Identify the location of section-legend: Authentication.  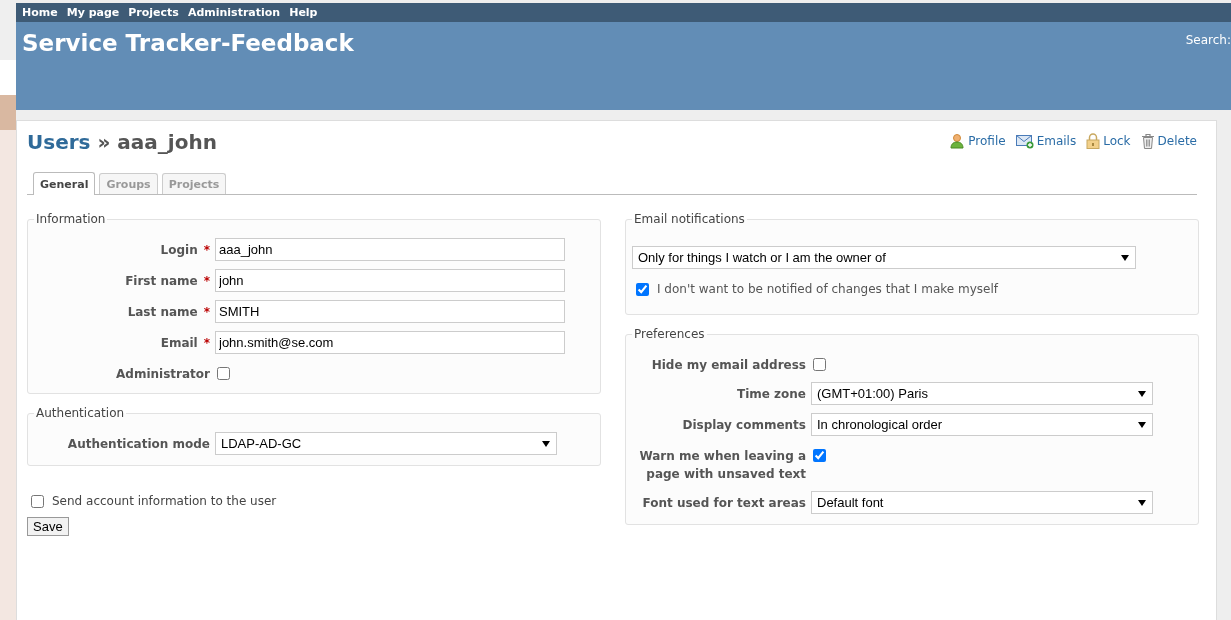
(80, 413).